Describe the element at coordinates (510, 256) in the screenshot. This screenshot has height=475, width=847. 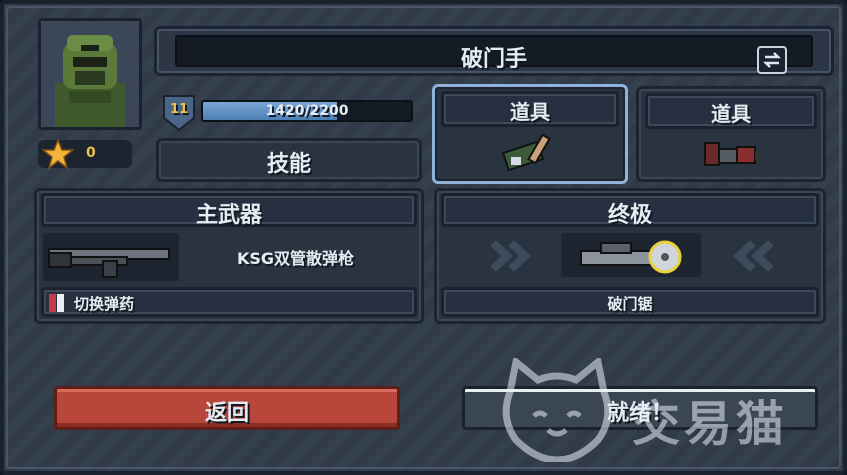
I see `chevron-right-icon` at that location.